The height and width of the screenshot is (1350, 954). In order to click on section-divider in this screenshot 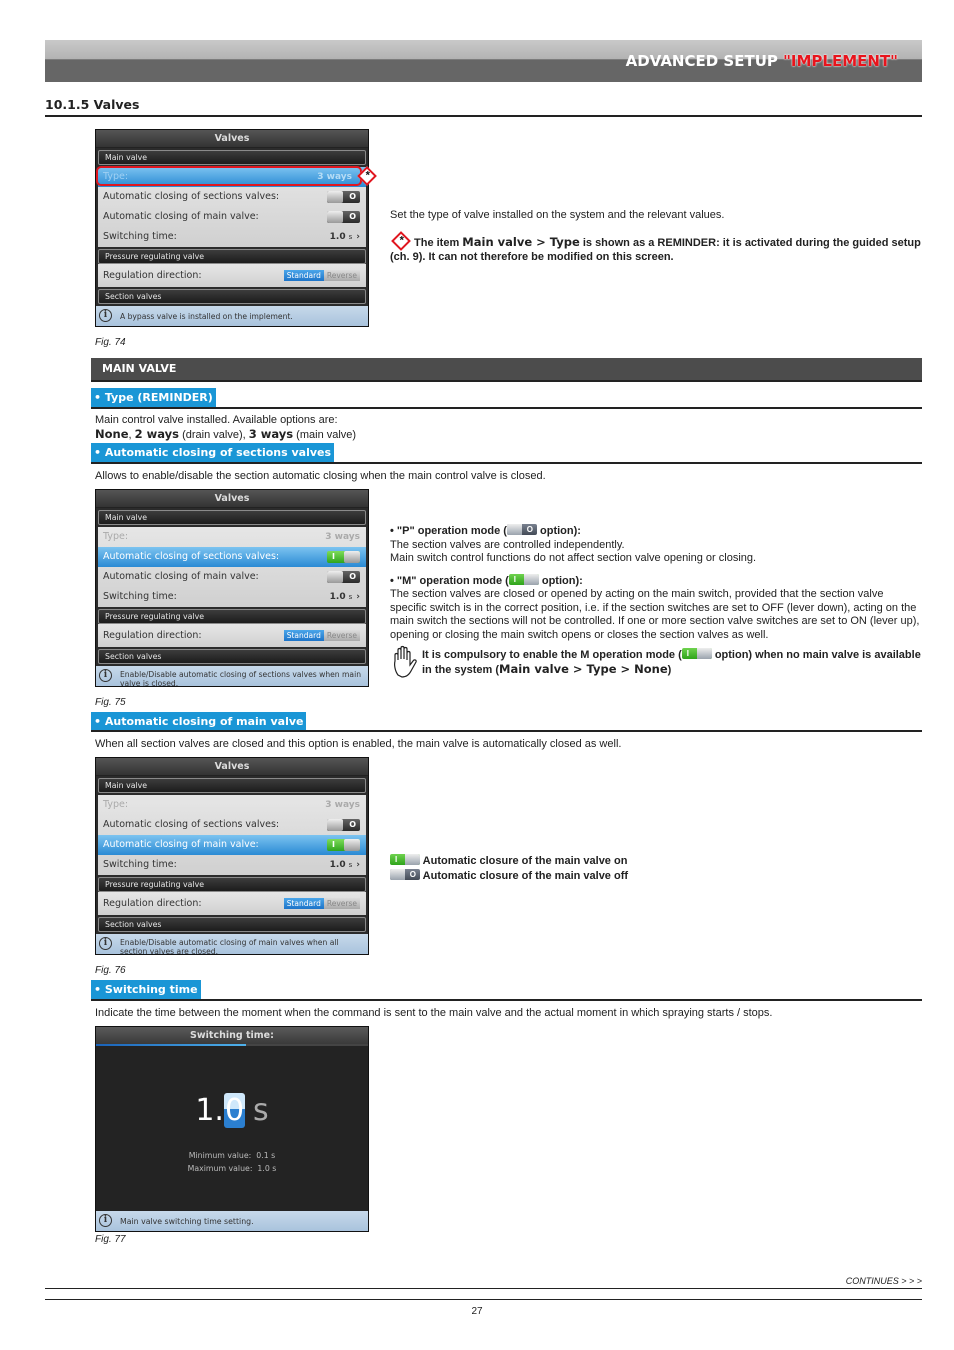, I will do `click(483, 116)`.